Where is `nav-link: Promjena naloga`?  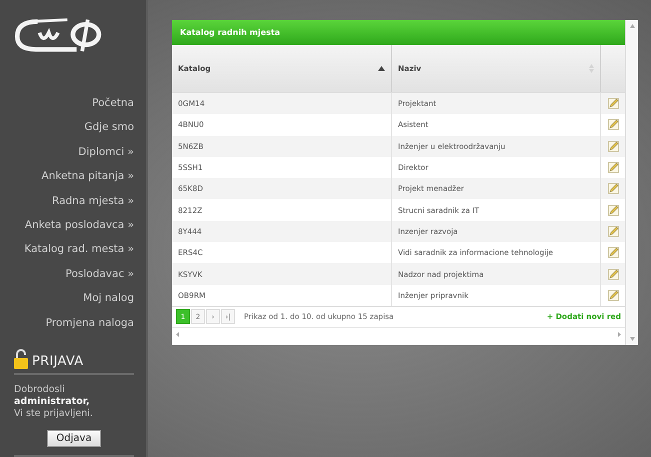
nav-link: Promjena naloga is located at coordinates (90, 322).